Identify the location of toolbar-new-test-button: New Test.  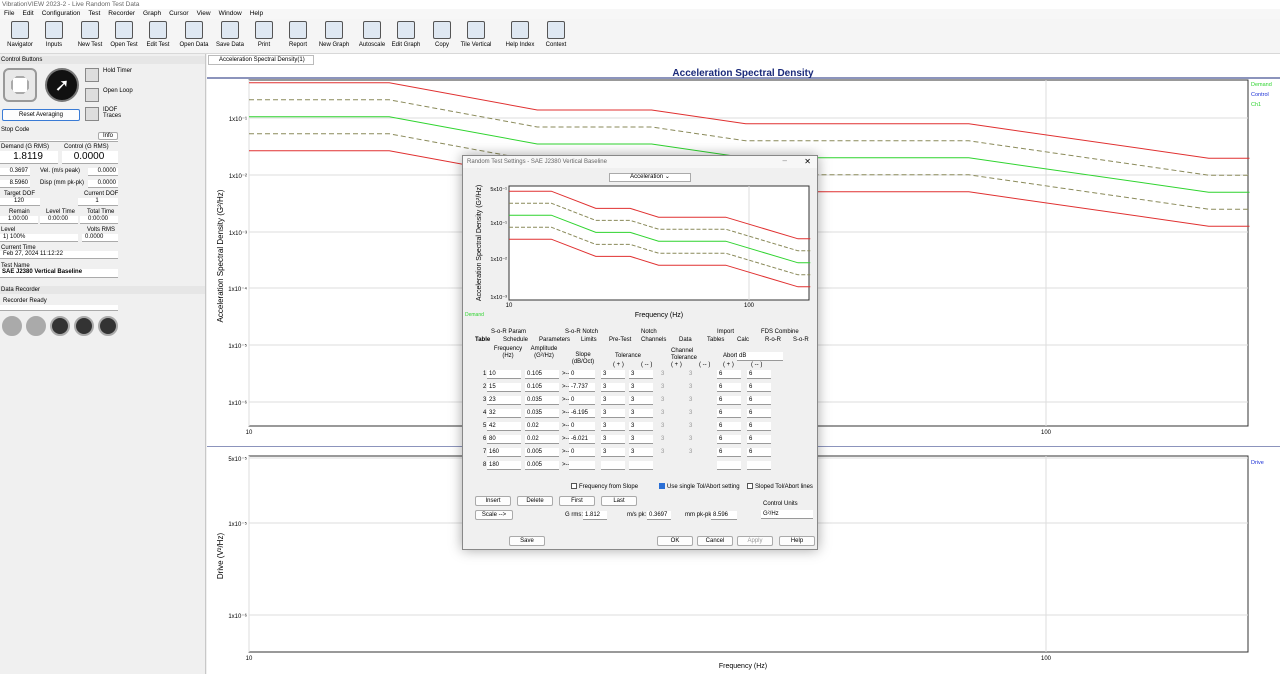
(90, 34).